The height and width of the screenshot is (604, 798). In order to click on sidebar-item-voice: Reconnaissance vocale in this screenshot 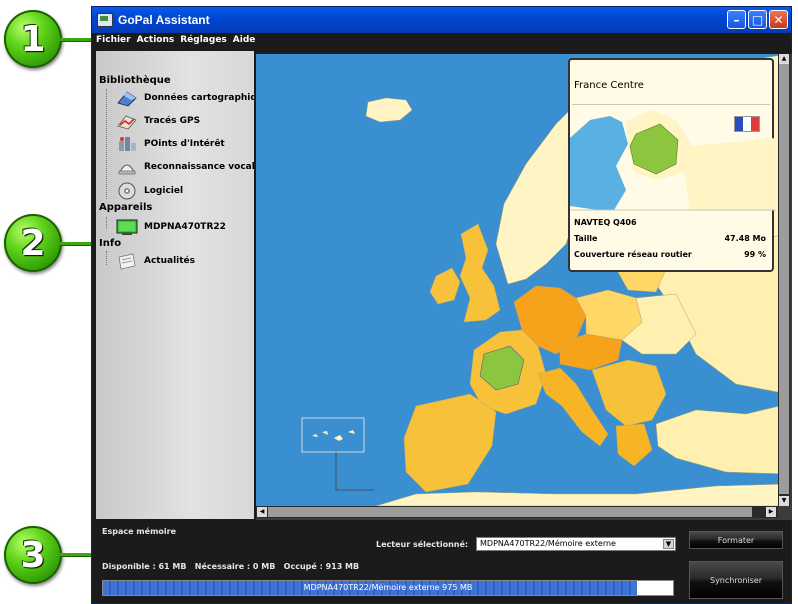, I will do `click(185, 167)`.